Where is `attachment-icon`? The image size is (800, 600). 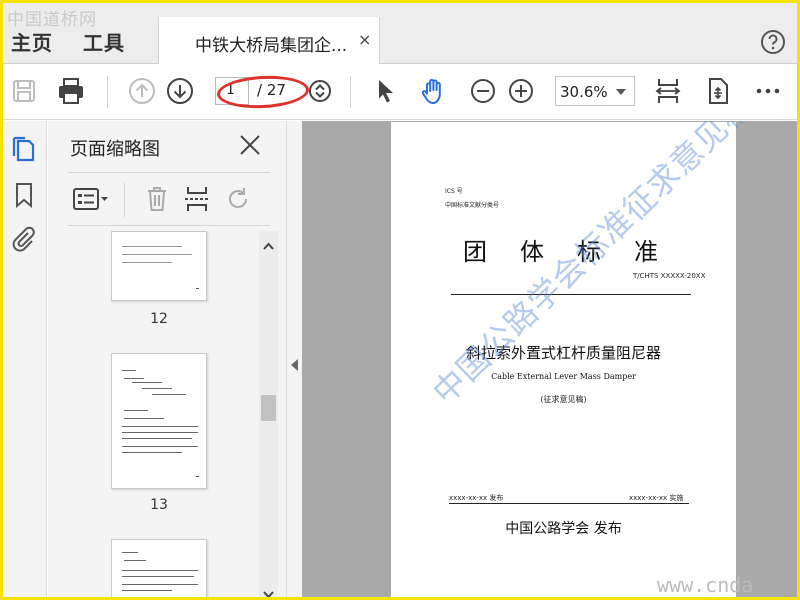 attachment-icon is located at coordinates (24, 239).